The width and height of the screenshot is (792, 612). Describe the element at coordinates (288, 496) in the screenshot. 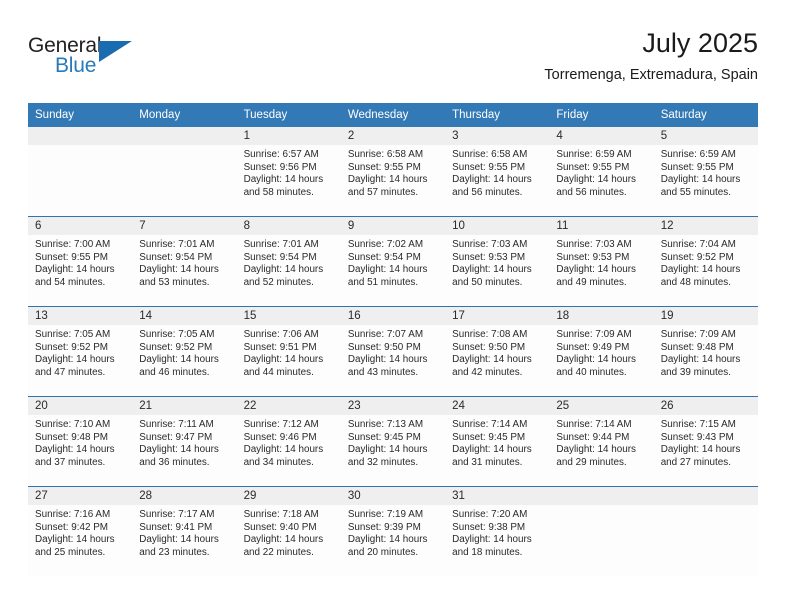

I see `day-number: 29` at that location.